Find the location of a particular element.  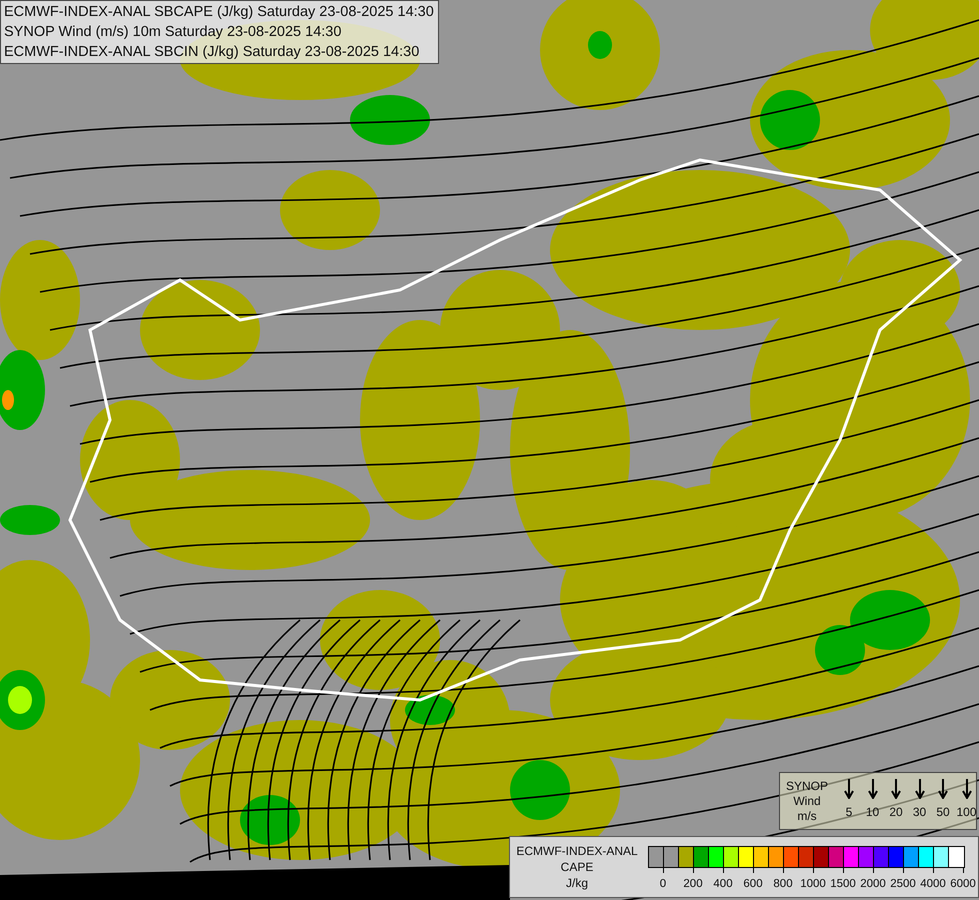

legend-title-line: m/s is located at coordinates (807, 816).